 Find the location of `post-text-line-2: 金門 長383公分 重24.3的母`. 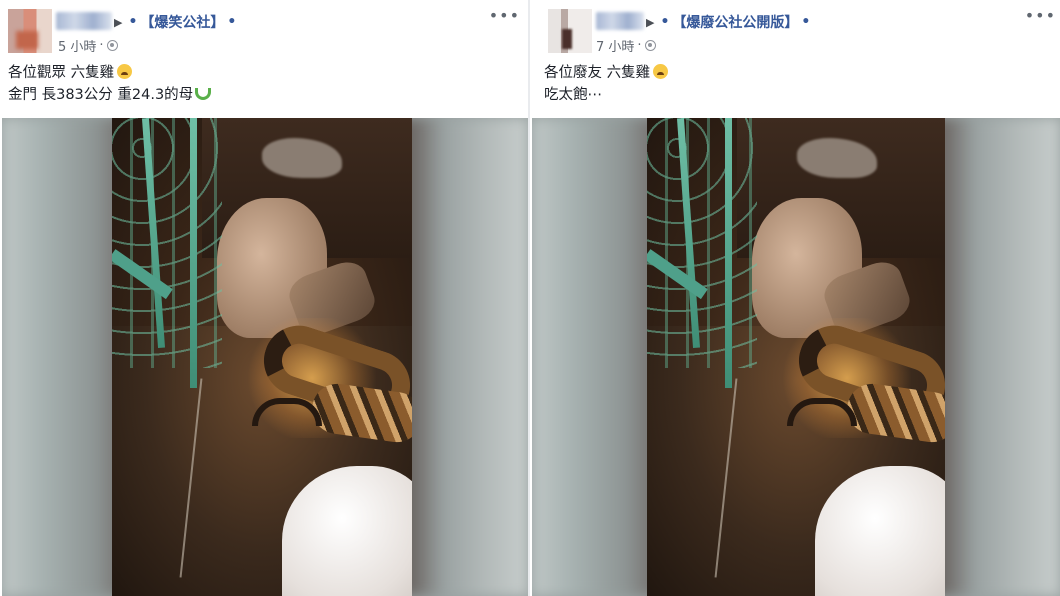

post-text-line-2: 金門 長383公分 重24.3的母 is located at coordinates (110, 95).